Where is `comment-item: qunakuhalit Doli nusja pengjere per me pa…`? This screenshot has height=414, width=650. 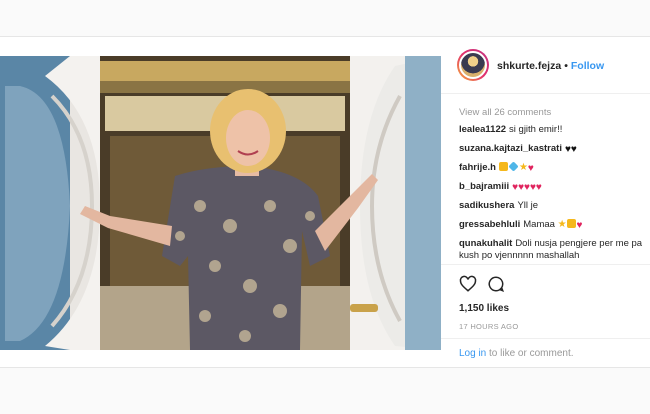 comment-item: qunakuhalit Doli nusja pengjere per me pa… is located at coordinates (554, 250).